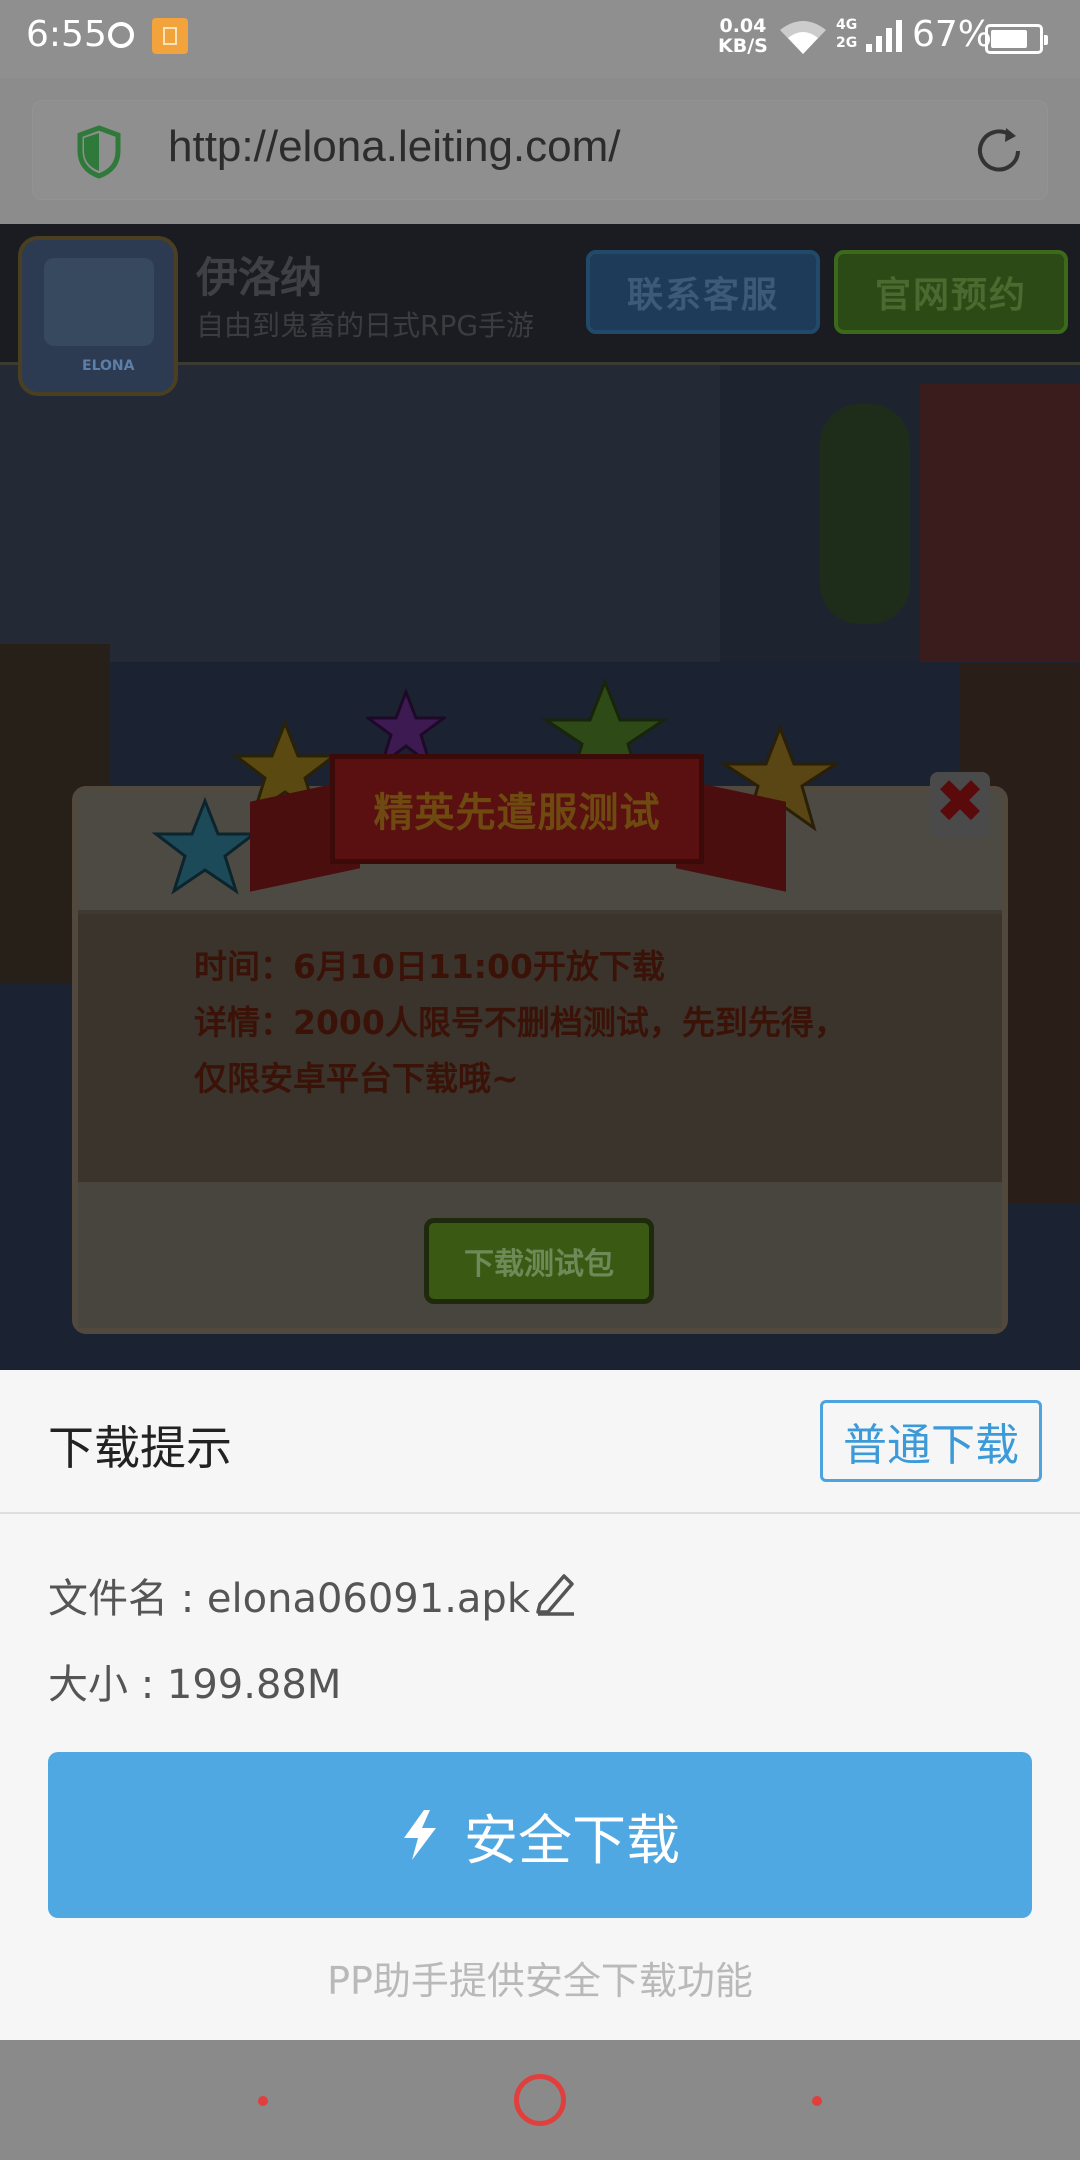 The width and height of the screenshot is (1080, 2160). I want to click on signal-icon, so click(884, 36).